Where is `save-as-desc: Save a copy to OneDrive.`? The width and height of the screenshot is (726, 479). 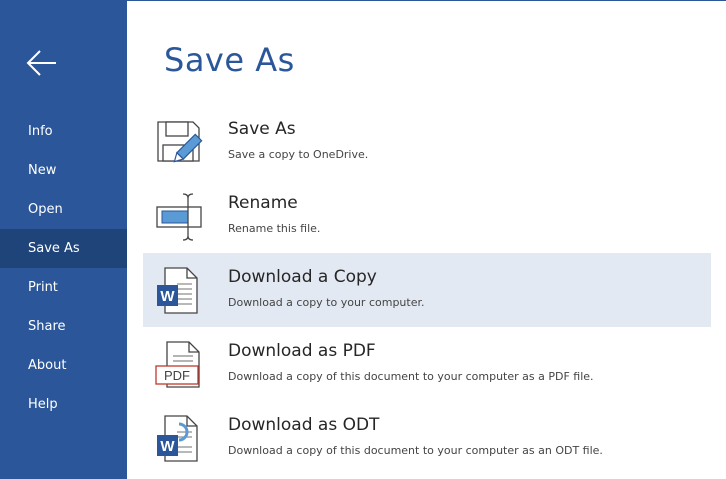 save-as-desc: Save a copy to OneDrive. is located at coordinates (298, 154).